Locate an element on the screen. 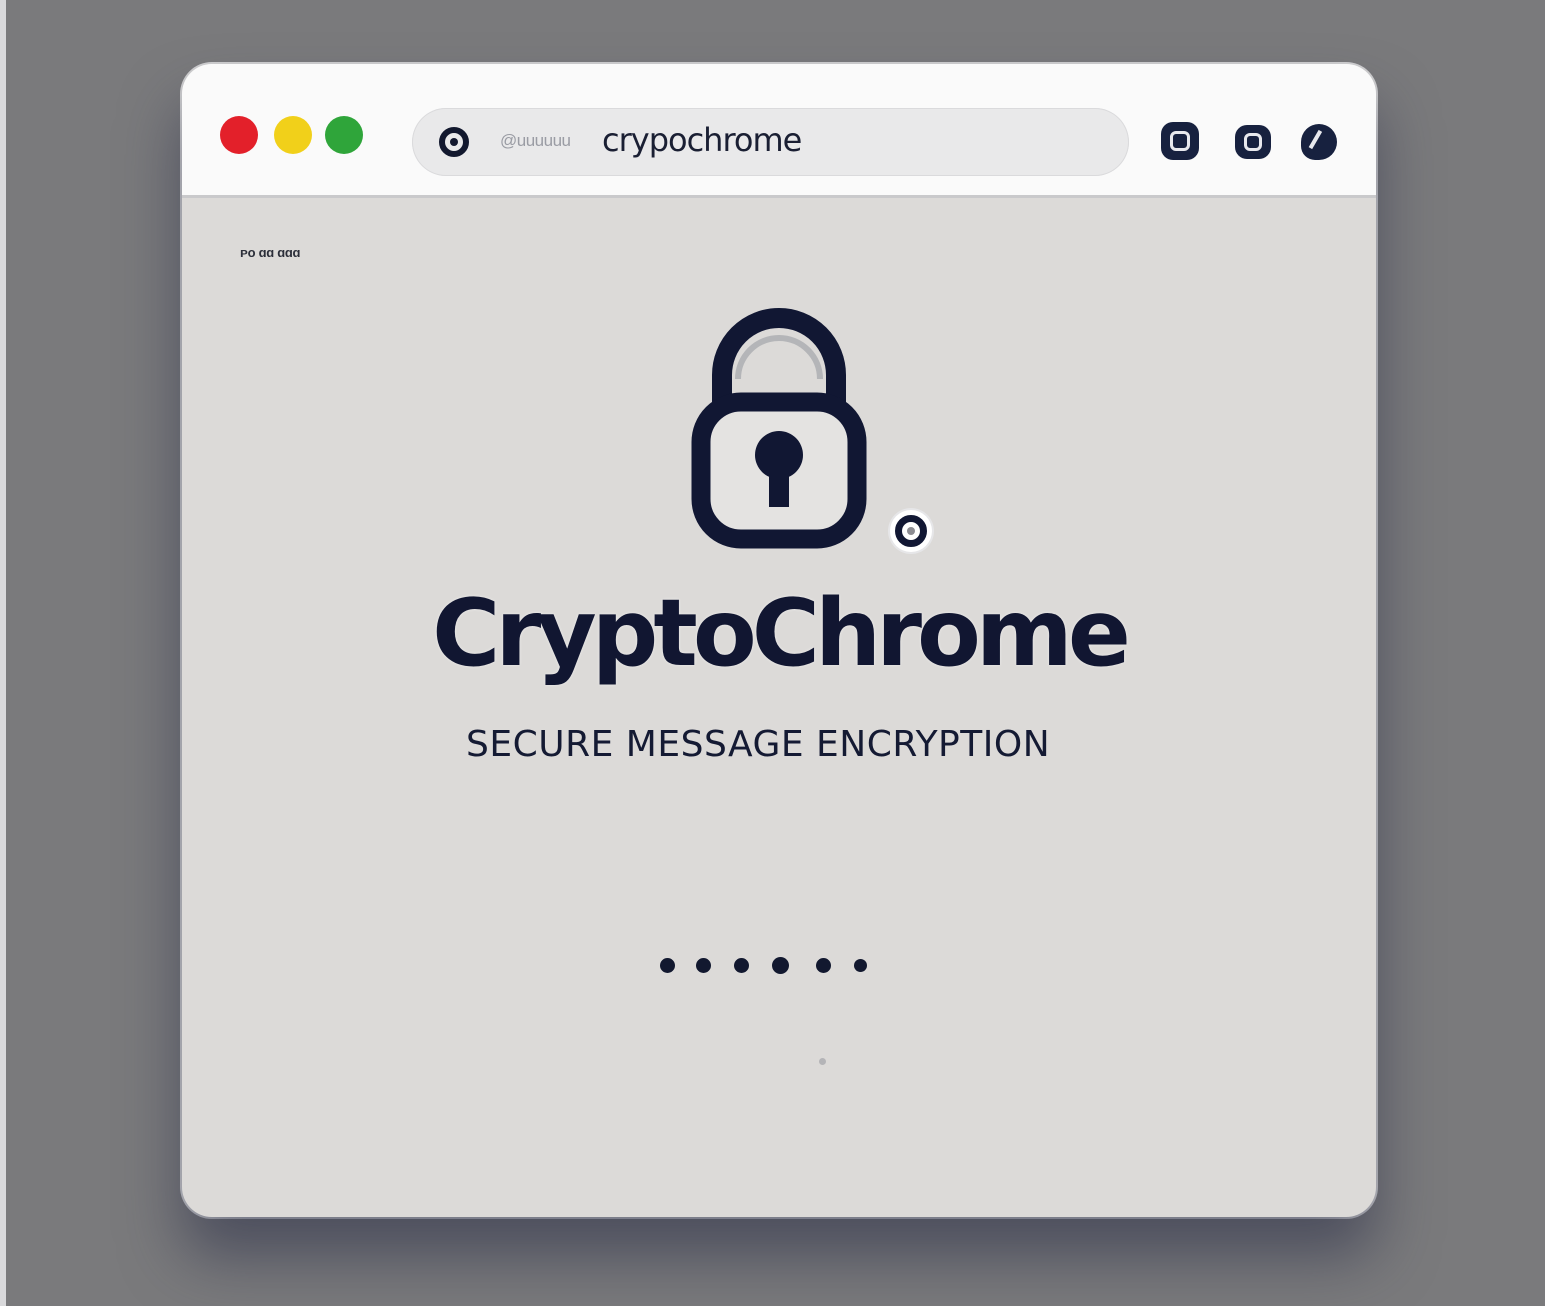  loading-indicator is located at coordinates (770, 968).